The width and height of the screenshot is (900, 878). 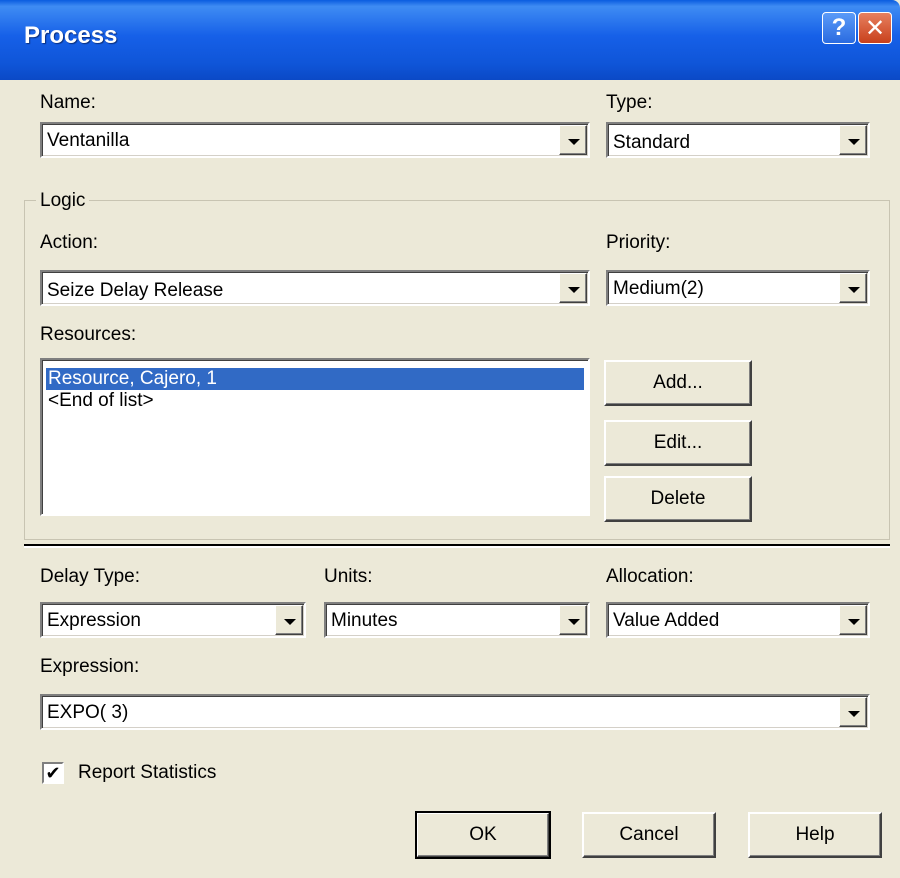 I want to click on type-combo: Standard, so click(x=738, y=140).